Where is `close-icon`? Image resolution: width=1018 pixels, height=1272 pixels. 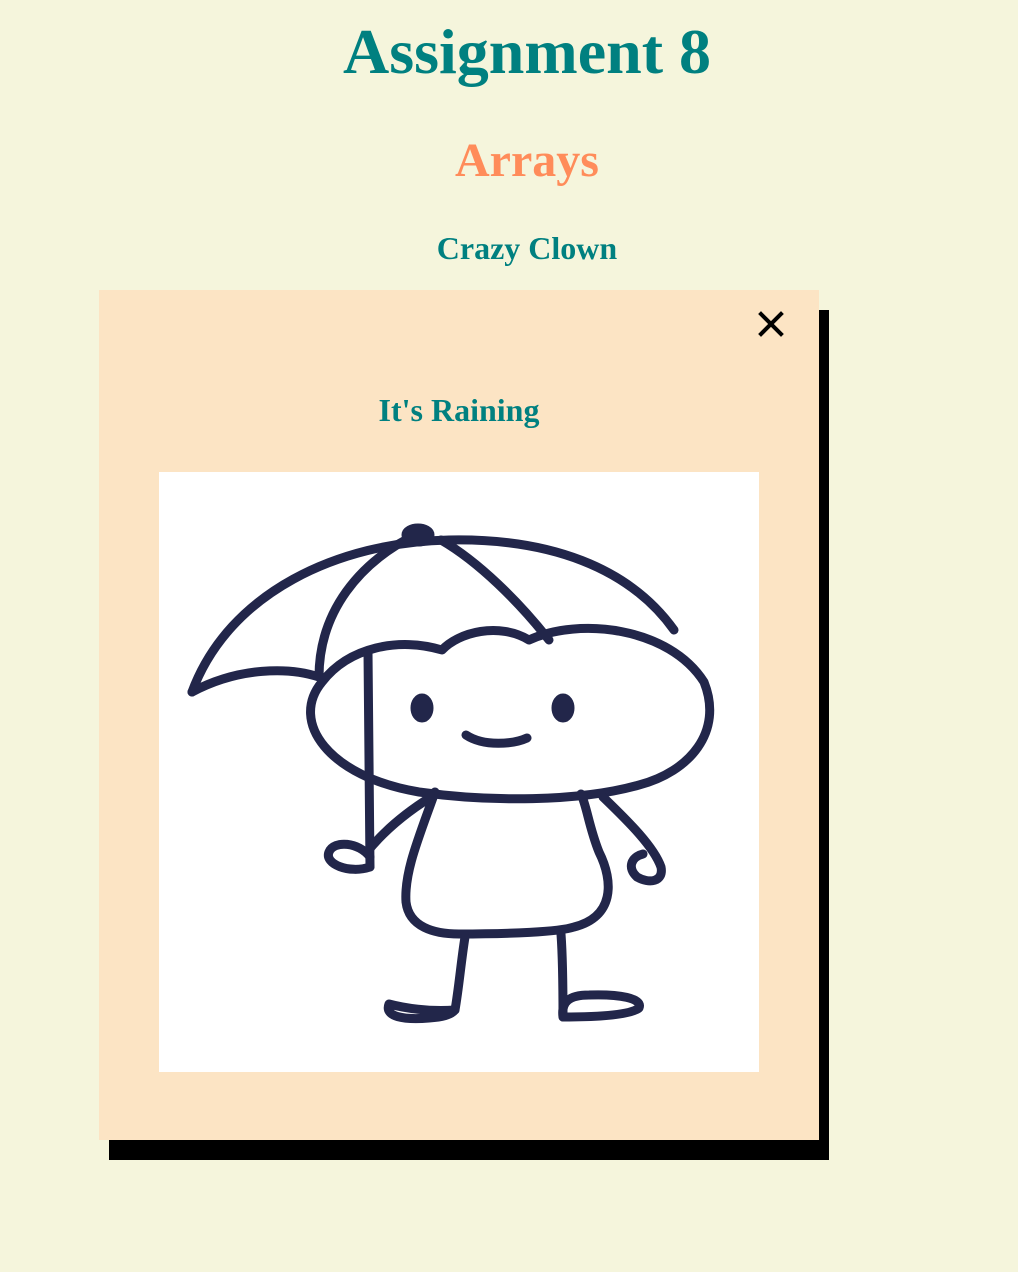
close-icon is located at coordinates (771, 324).